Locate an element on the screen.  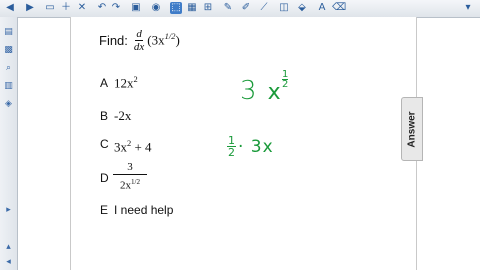
page-sorter-icon: ▤ is located at coordinates (8, 32).